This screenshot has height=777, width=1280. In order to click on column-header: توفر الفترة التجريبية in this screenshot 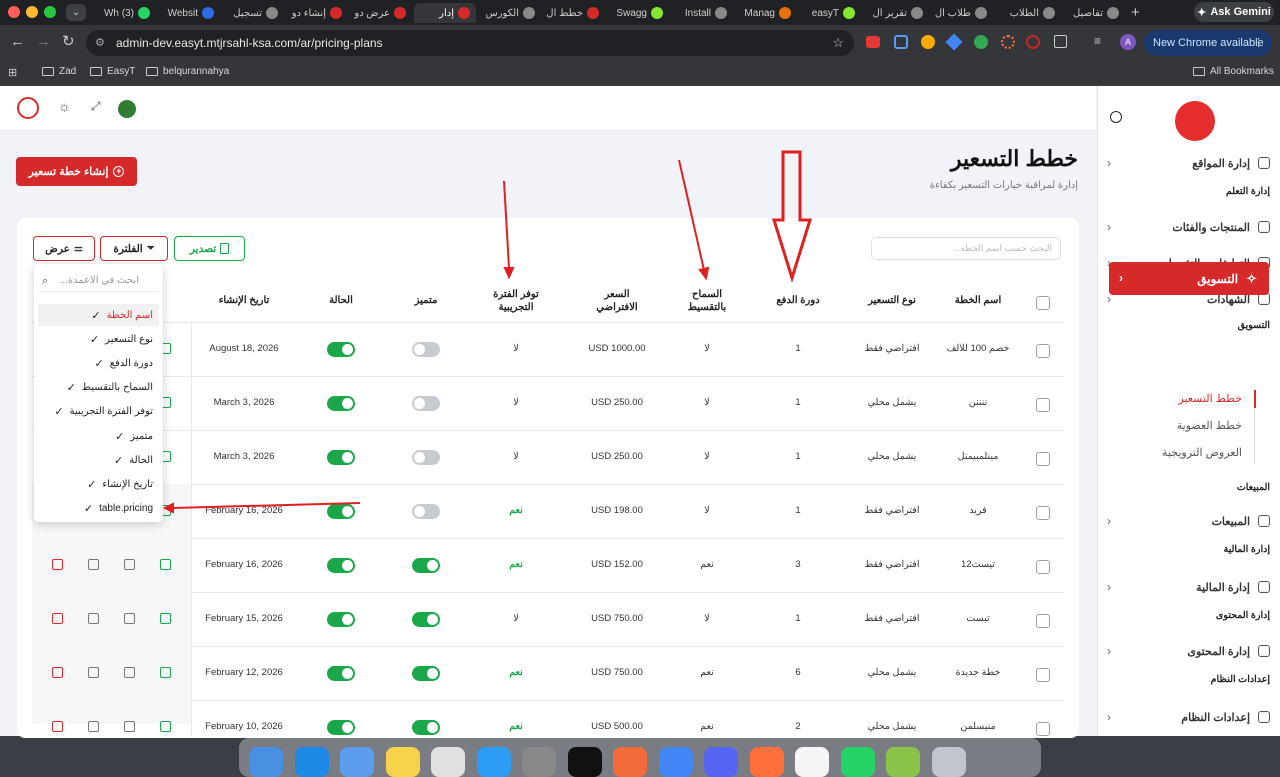, I will do `click(516, 301)`.